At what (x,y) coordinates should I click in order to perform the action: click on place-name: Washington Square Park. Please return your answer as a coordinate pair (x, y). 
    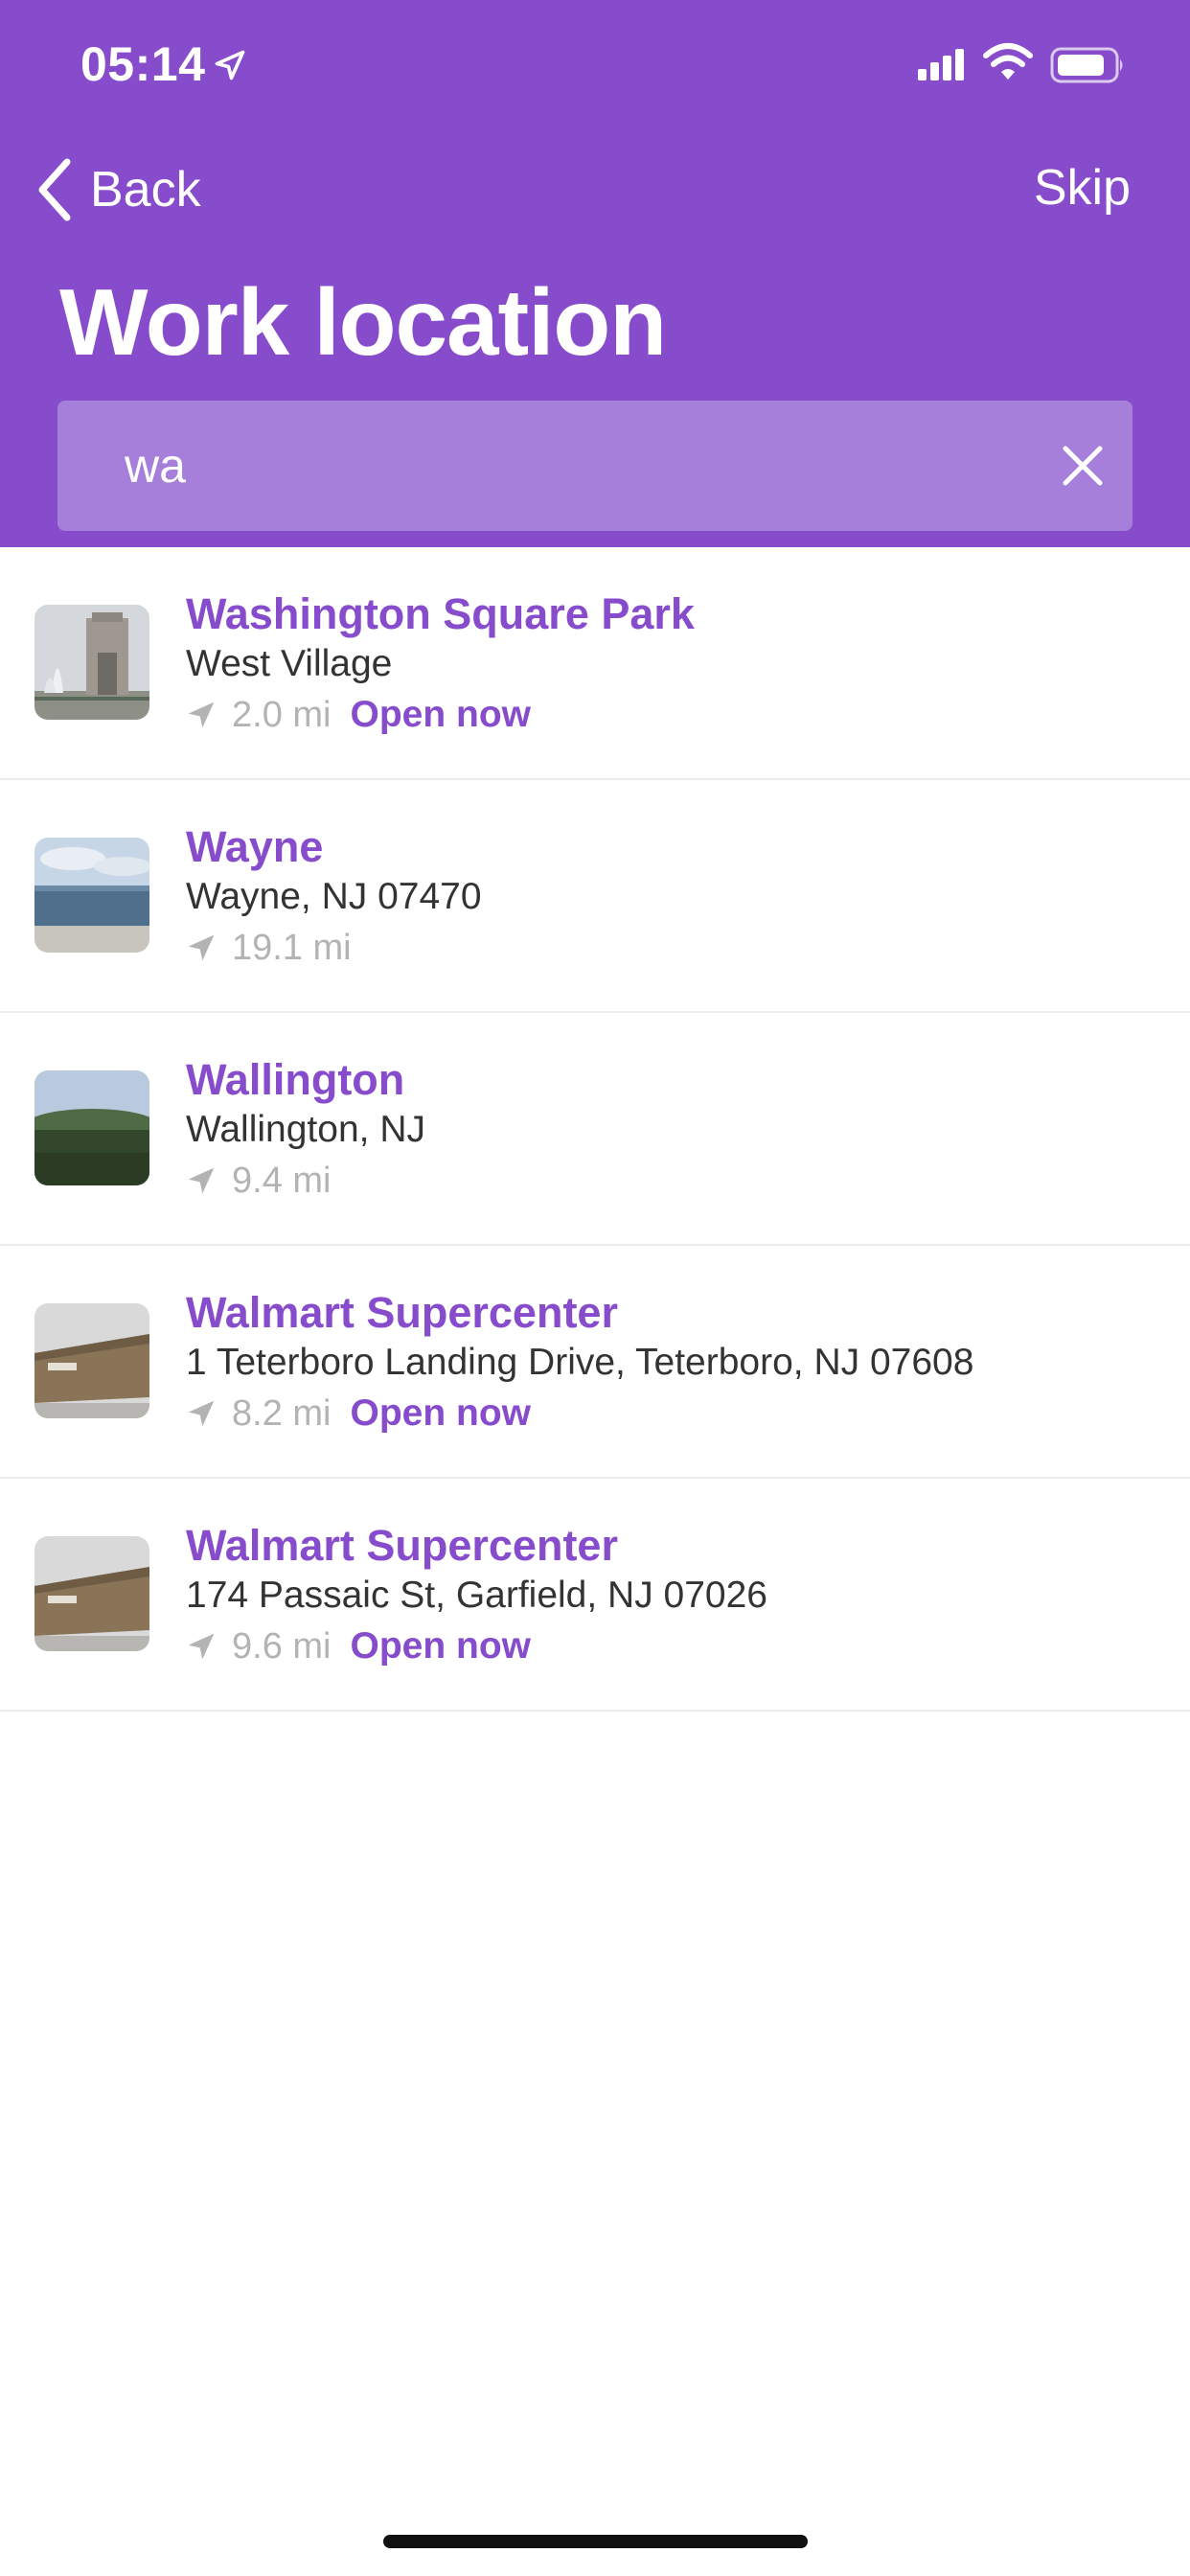
    Looking at the image, I should click on (441, 613).